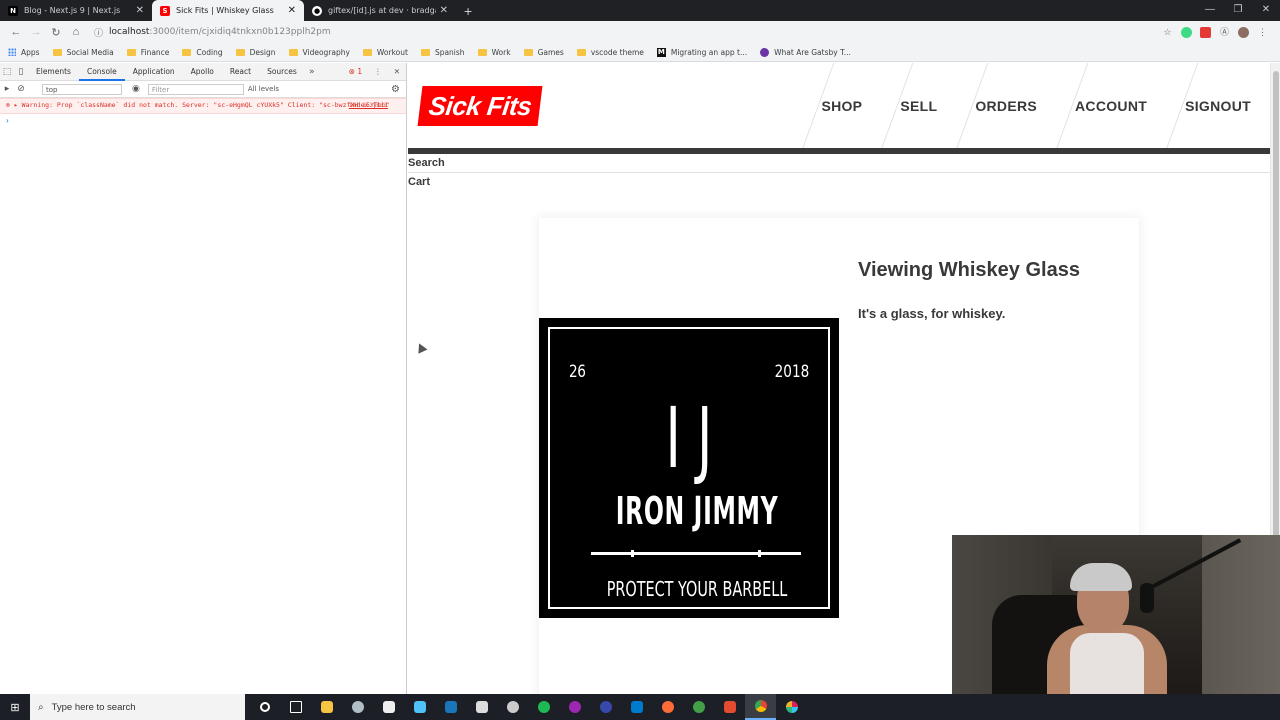  Describe the element at coordinates (442, 52) in the screenshot. I see `bookmark-spanish: Spanish` at that location.